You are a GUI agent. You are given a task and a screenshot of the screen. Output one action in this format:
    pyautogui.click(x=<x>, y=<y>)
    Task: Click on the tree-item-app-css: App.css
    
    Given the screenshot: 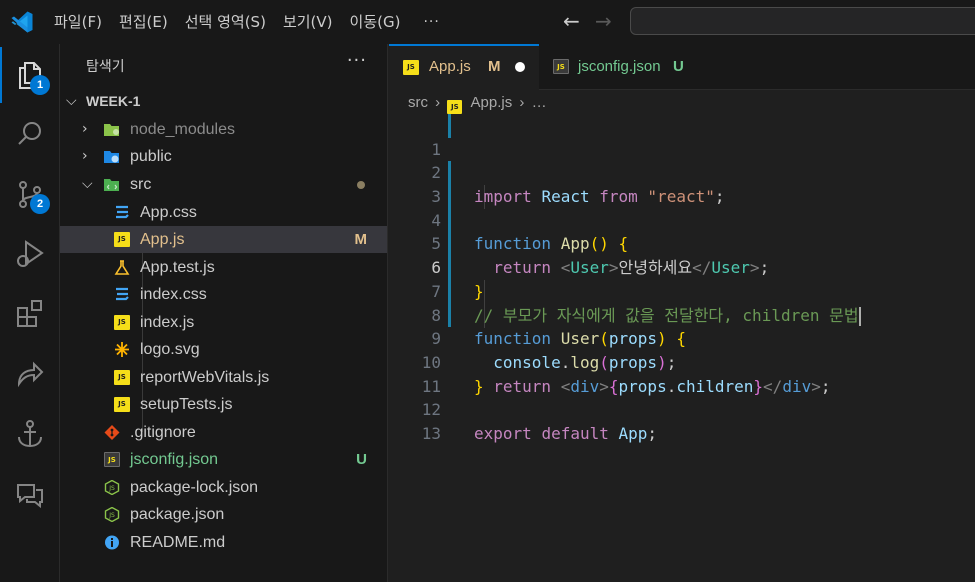 What is the action you would take?
    pyautogui.click(x=223, y=212)
    